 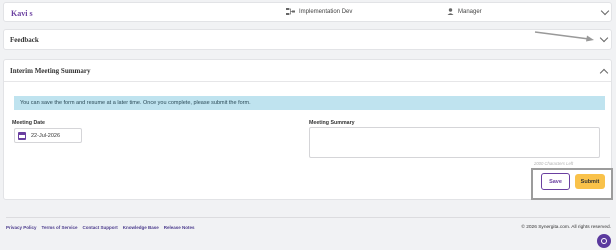 I want to click on meeting-summary-textarea, so click(x=454, y=142).